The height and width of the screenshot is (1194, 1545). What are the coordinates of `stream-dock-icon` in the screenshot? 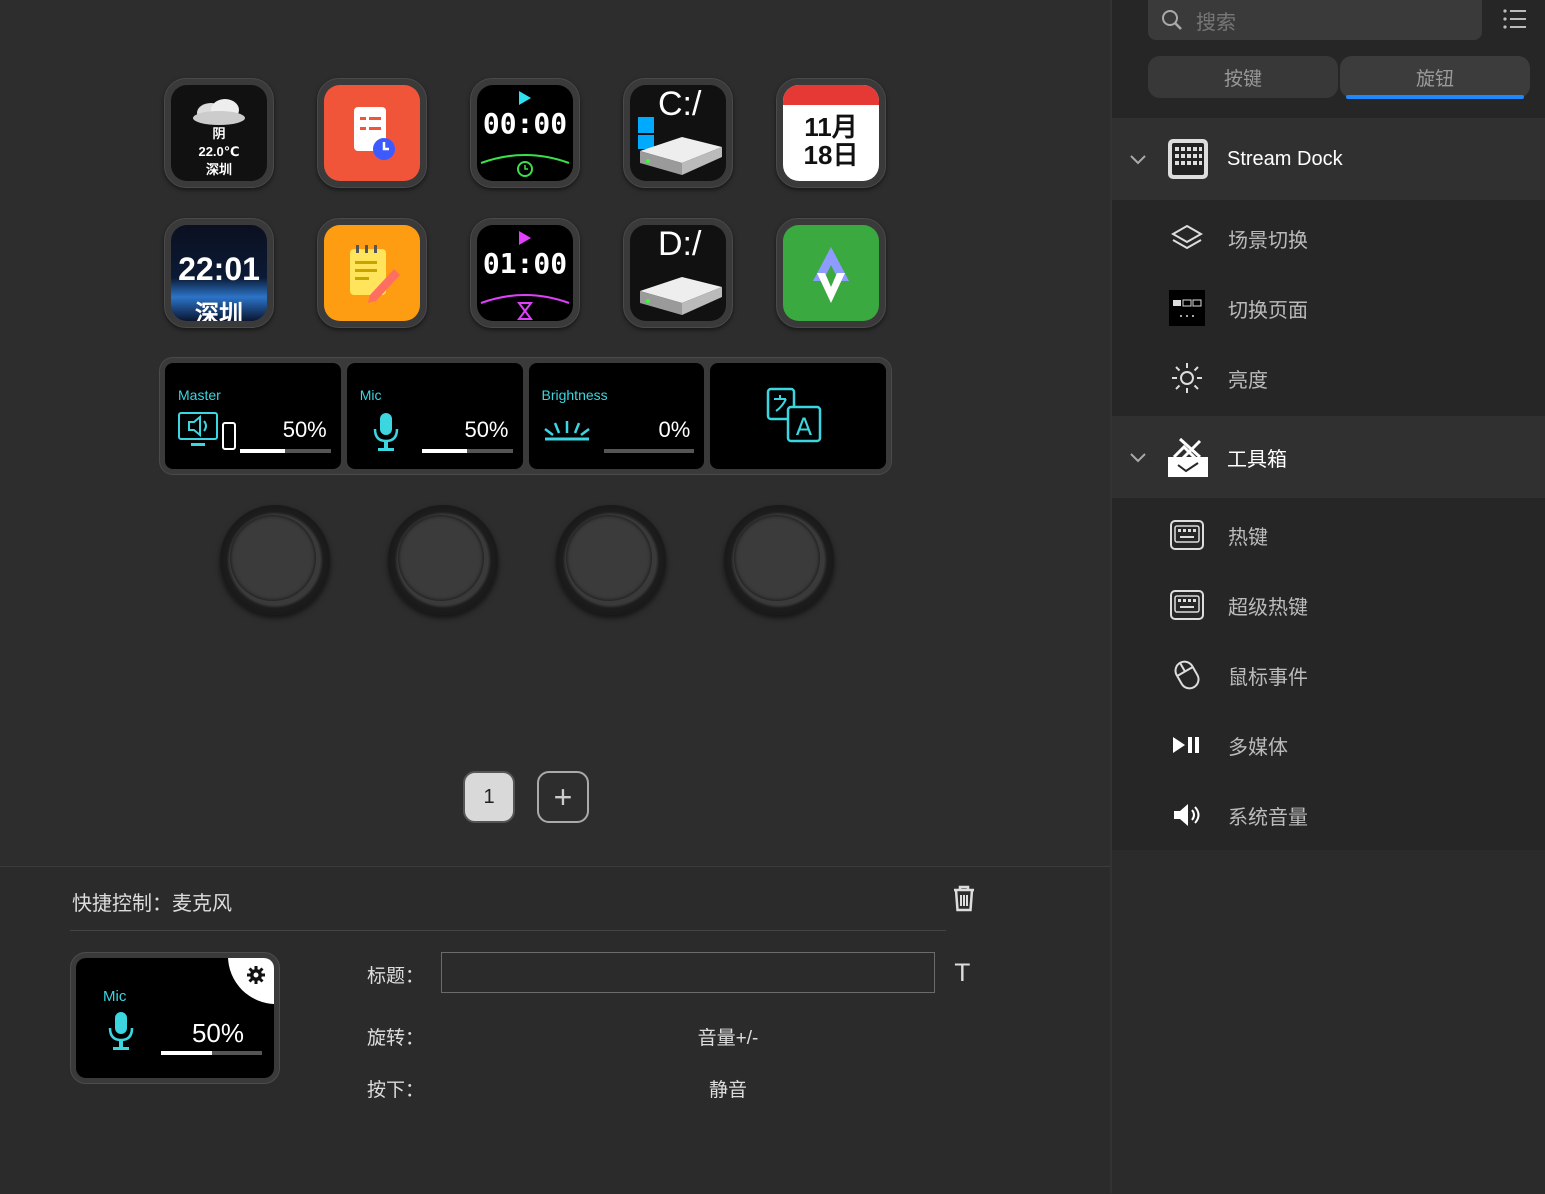 It's located at (1188, 159).